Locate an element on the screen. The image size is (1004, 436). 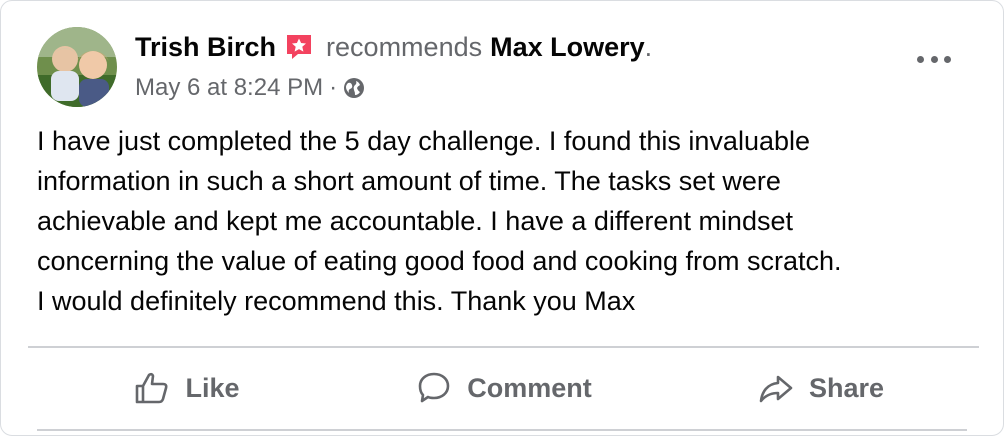
comment-button: Comment is located at coordinates (503, 388).